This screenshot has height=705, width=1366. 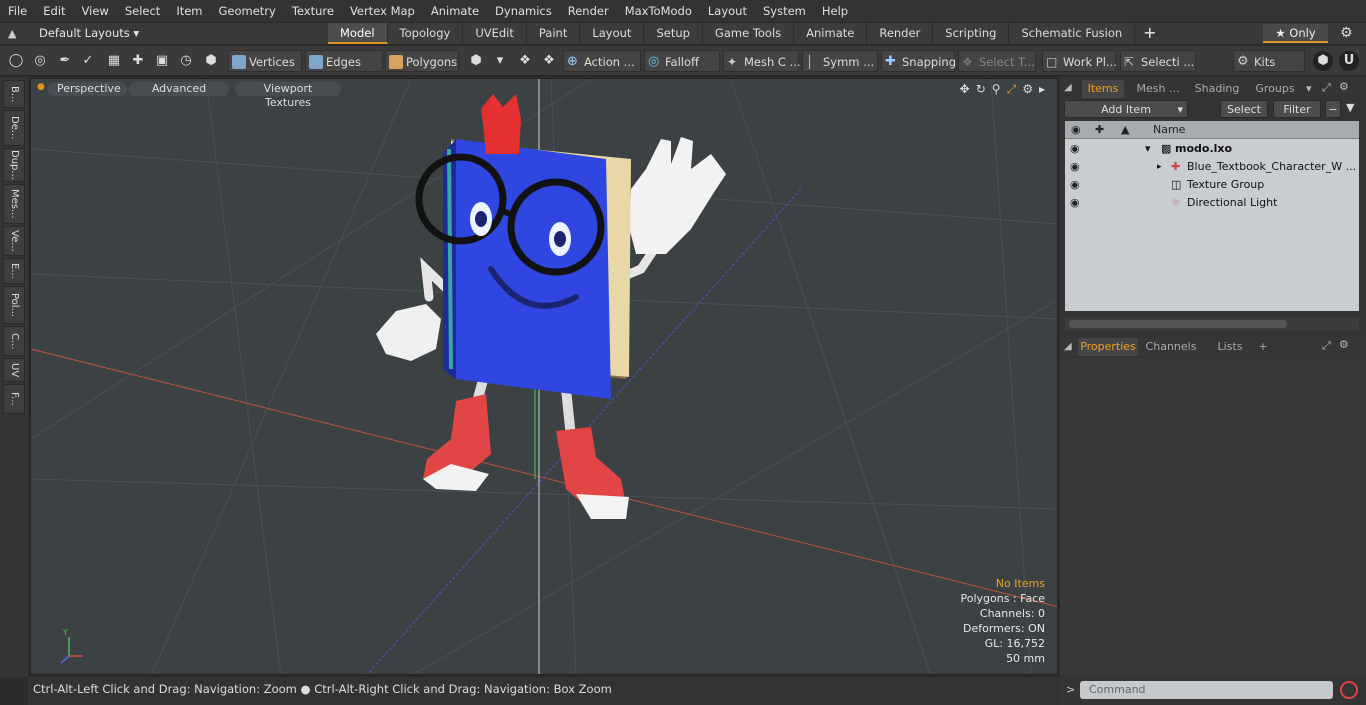 I want to click on menu-dynamics: Dynamics, so click(x=523, y=11).